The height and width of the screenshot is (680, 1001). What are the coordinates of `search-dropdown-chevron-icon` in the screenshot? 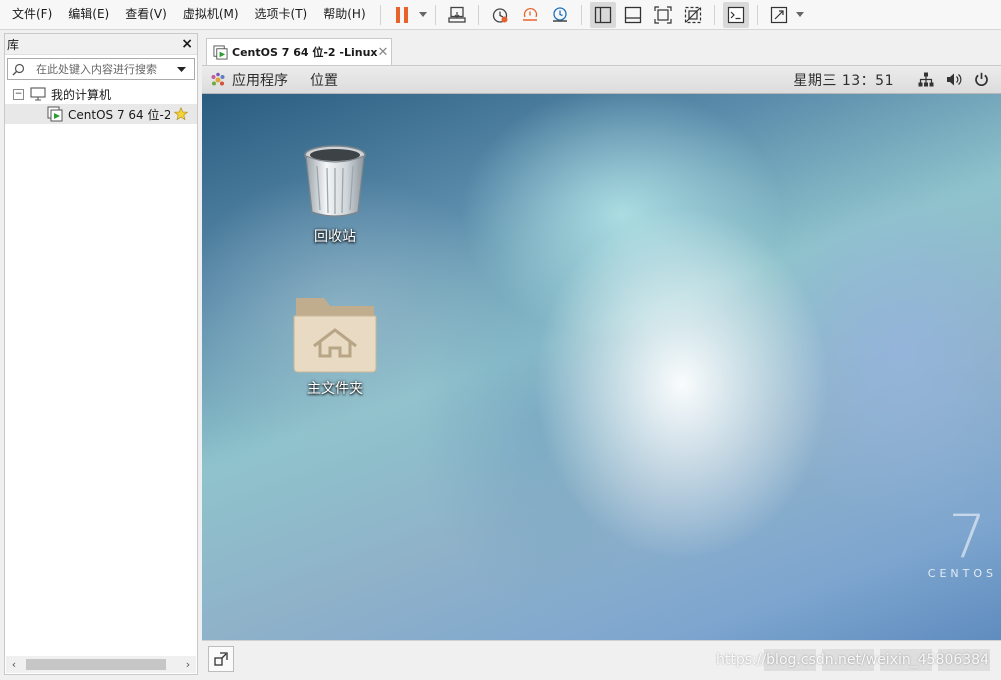 It's located at (181, 69).